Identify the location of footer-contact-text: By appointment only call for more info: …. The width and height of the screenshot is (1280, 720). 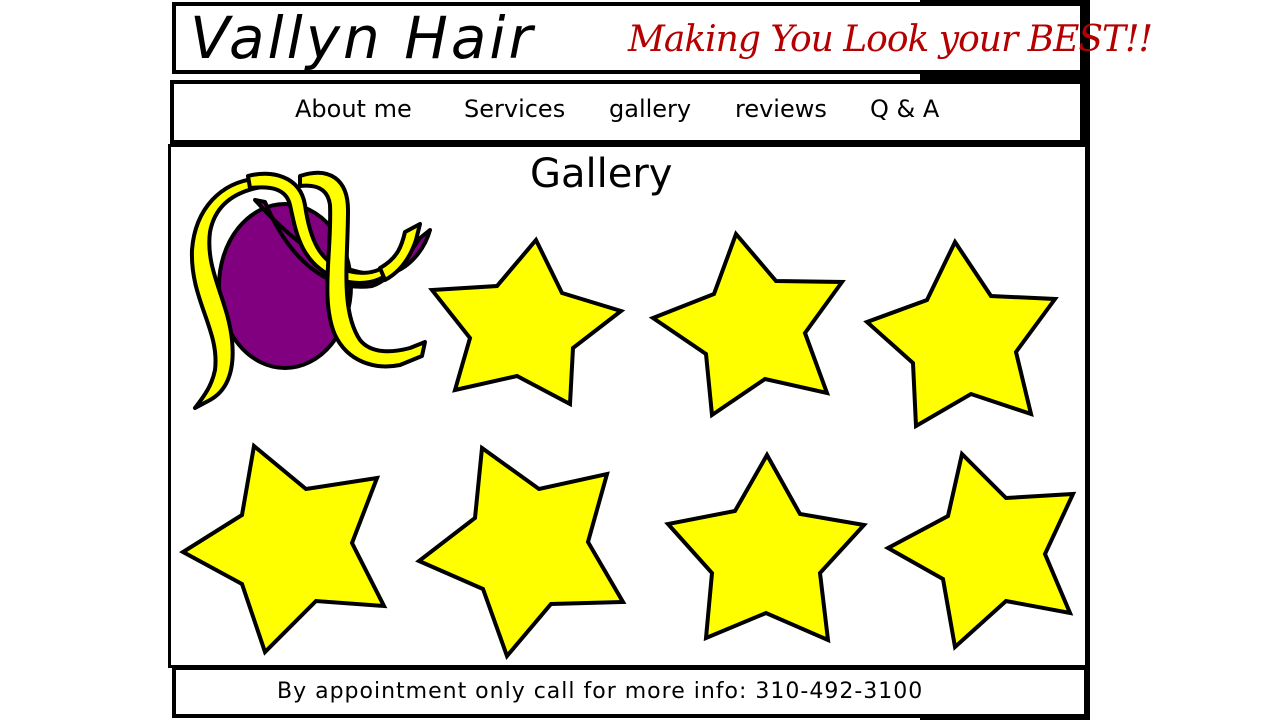
(600, 691).